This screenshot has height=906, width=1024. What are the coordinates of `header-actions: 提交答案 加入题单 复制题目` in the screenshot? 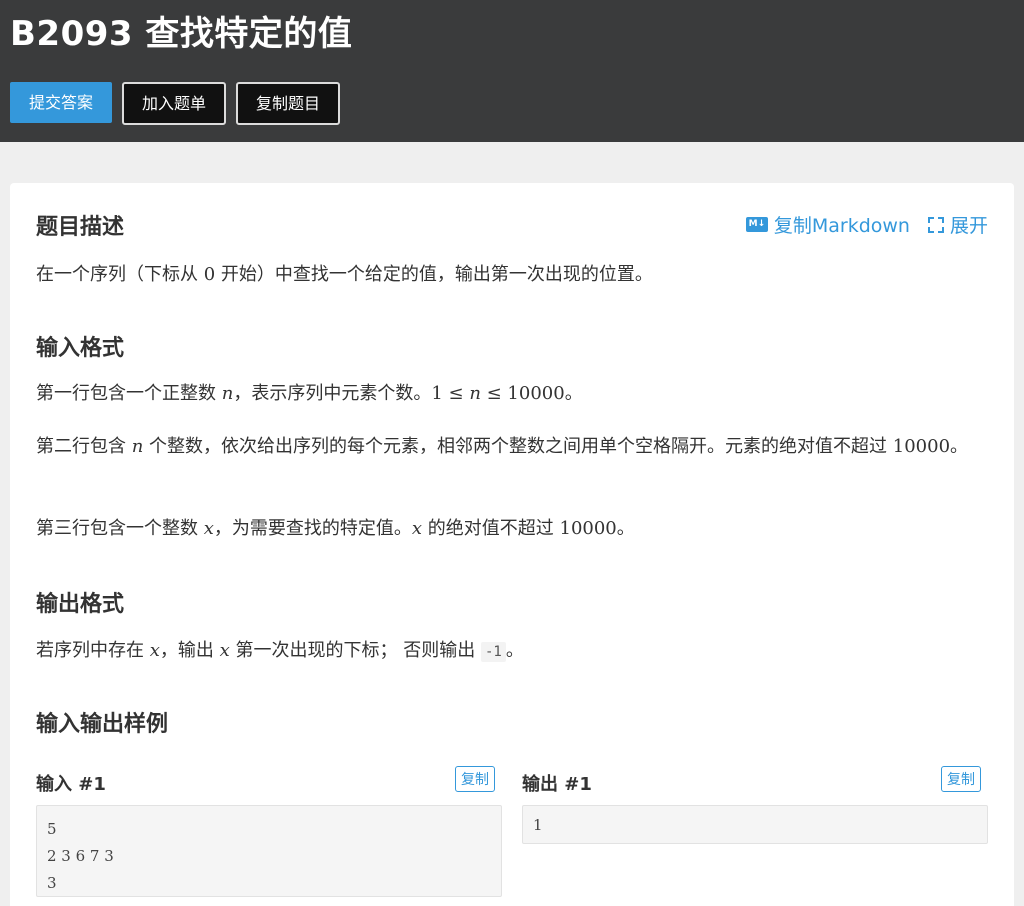 It's located at (180, 103).